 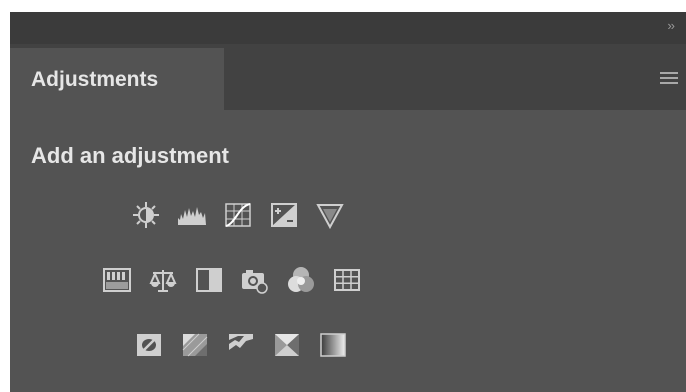 I want to click on posterize-icon, so click(x=195, y=345).